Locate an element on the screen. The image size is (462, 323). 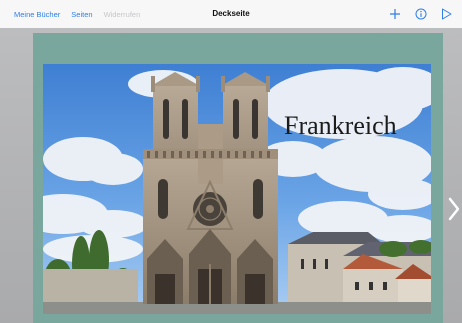
top-toolbar: Meine Bücher Seiten Widerrufen Deckseite is located at coordinates (231, 14).